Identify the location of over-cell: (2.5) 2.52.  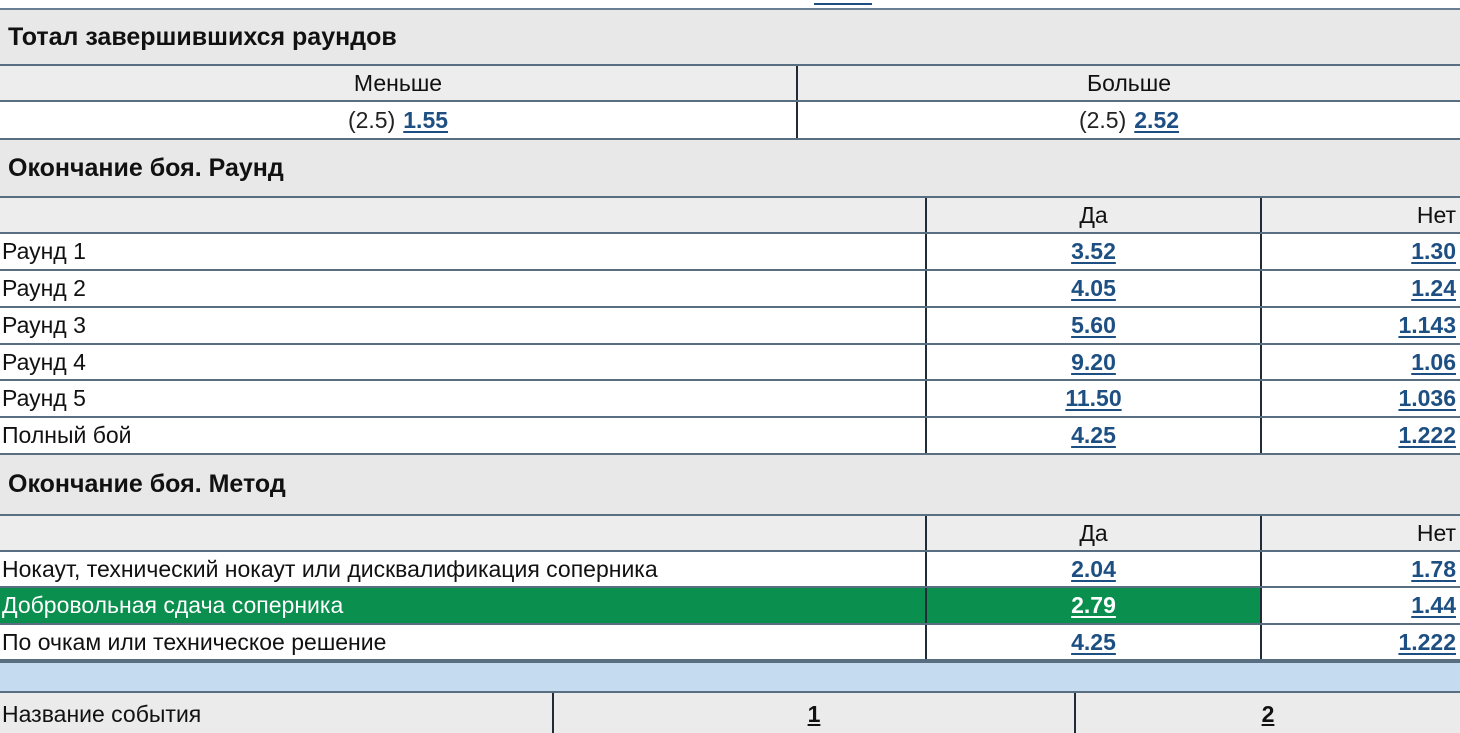
(1129, 120).